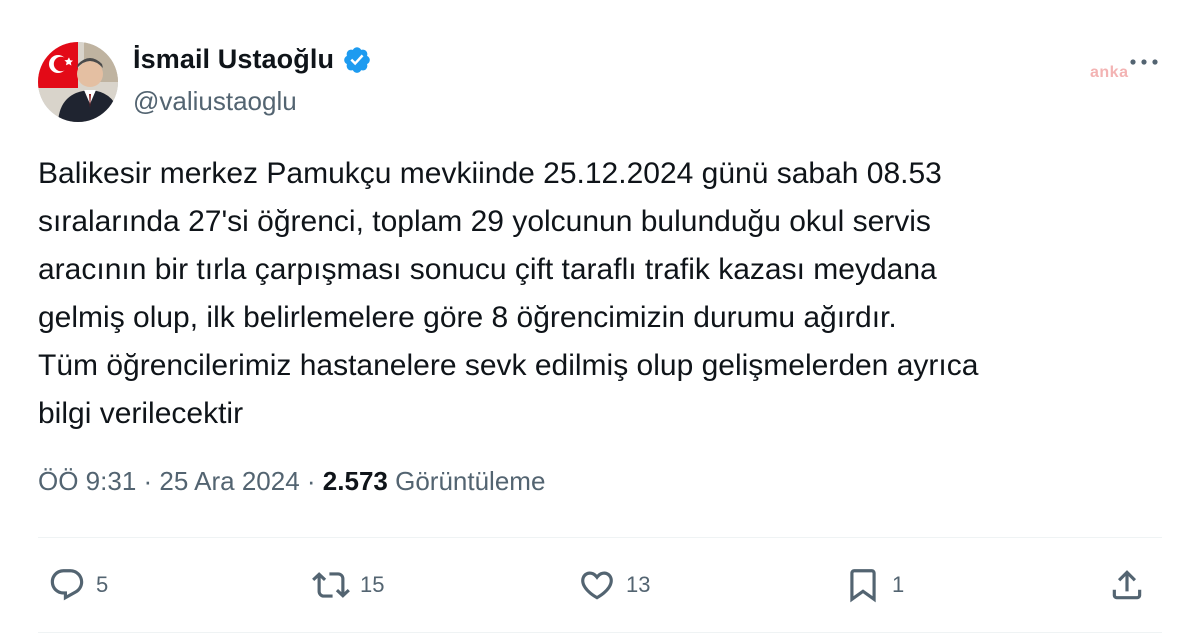 The height and width of the screenshot is (639, 1200). What do you see at coordinates (863, 586) in the screenshot?
I see `bookmark-icon` at bounding box center [863, 586].